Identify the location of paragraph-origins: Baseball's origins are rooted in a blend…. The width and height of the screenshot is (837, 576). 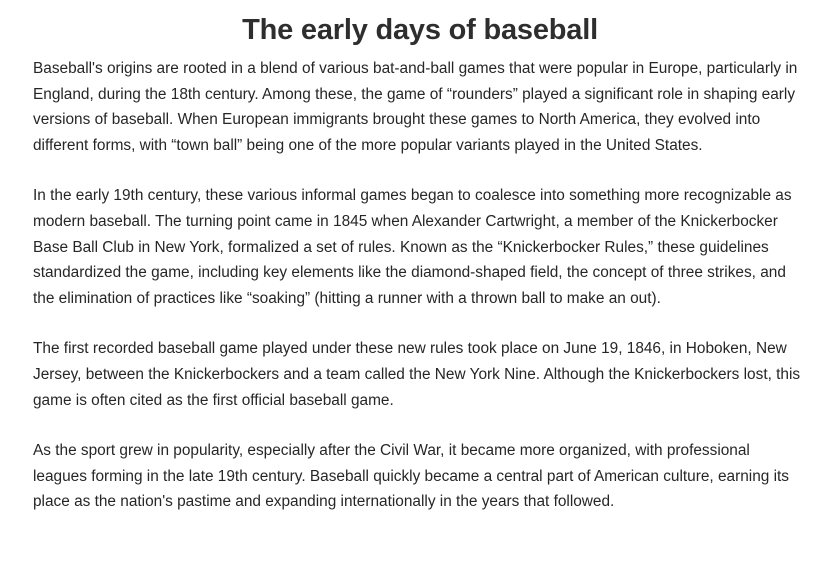
(415, 107).